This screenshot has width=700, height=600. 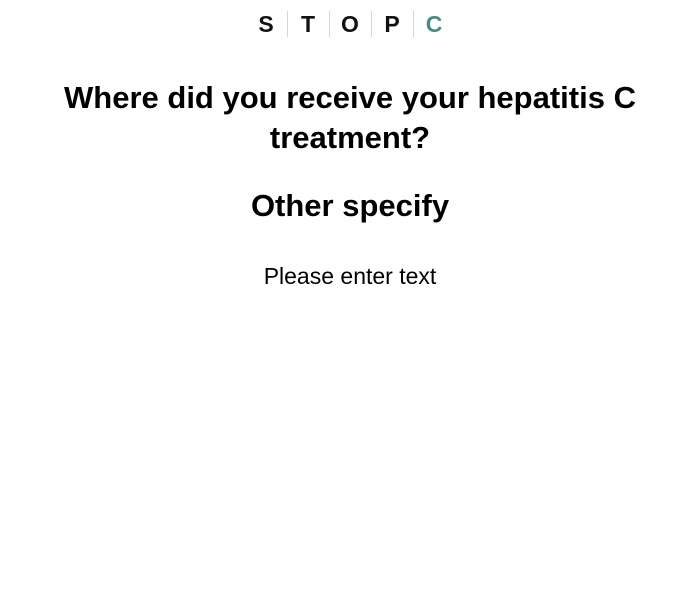 I want to click on stopc-logo: S T O P C, so click(x=350, y=24).